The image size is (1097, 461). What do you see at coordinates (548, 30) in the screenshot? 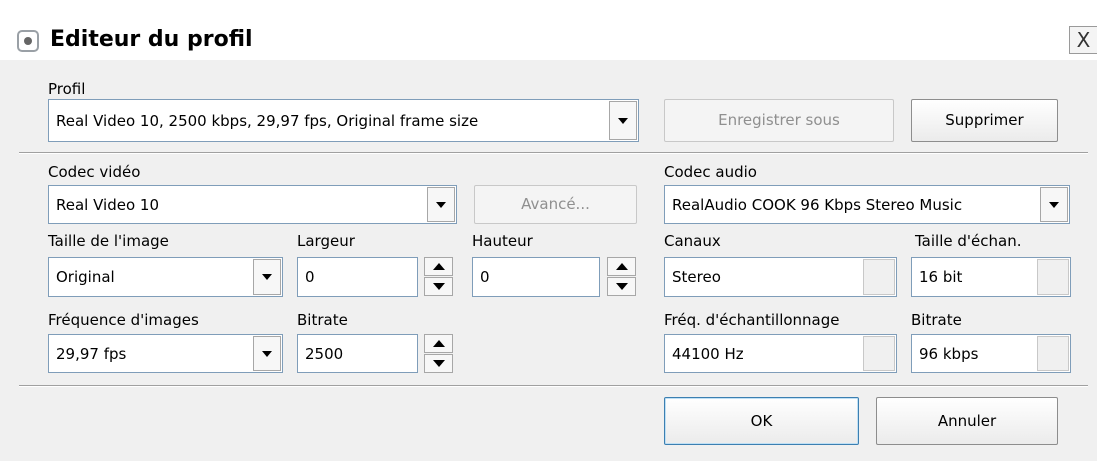
I see `title-bar: Editeur du profil X` at bounding box center [548, 30].